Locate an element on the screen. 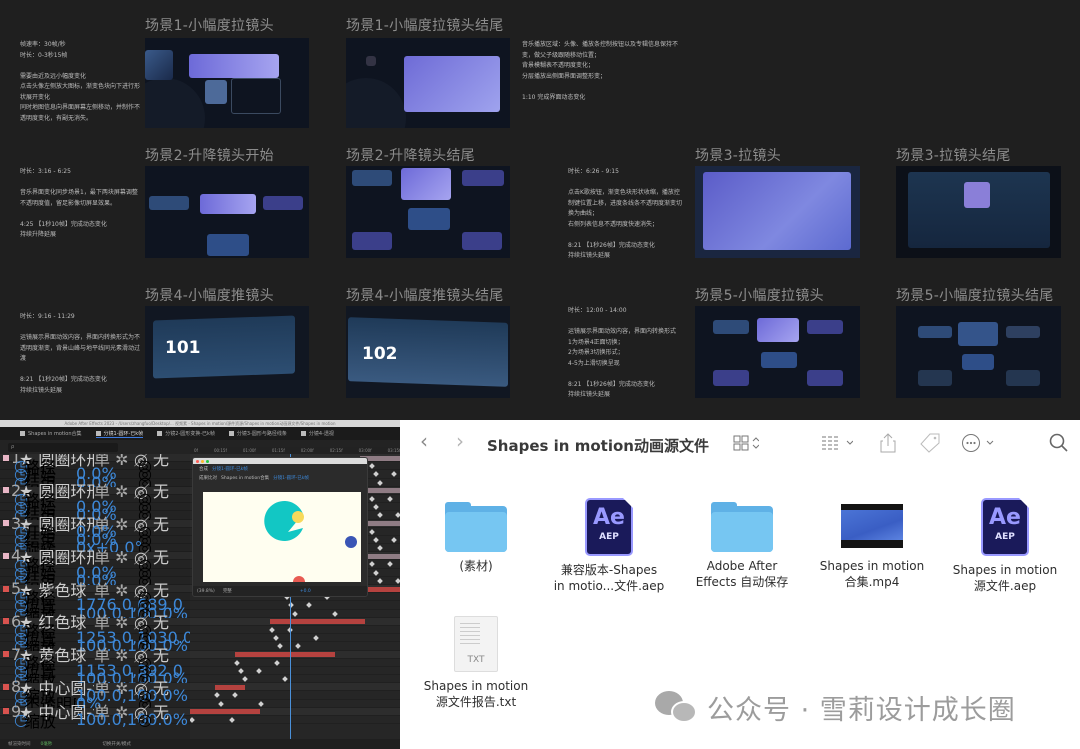  comp-tab: 分镜2-圆形变换-已k帧 is located at coordinates (186, 433).